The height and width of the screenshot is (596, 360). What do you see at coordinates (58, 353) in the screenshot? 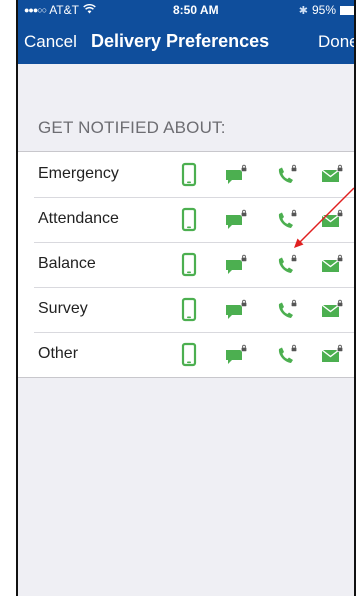
I see `row-label: Other` at bounding box center [58, 353].